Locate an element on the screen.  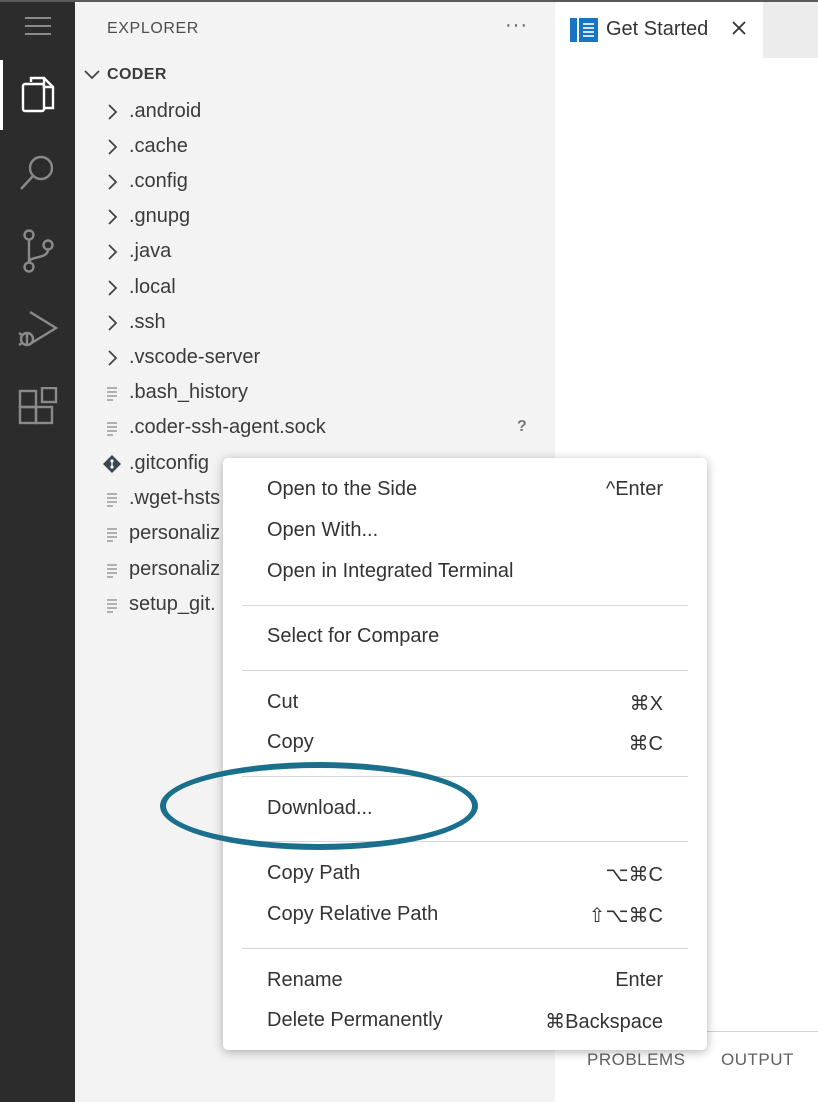
untracked-badge: ? is located at coordinates (522, 426).